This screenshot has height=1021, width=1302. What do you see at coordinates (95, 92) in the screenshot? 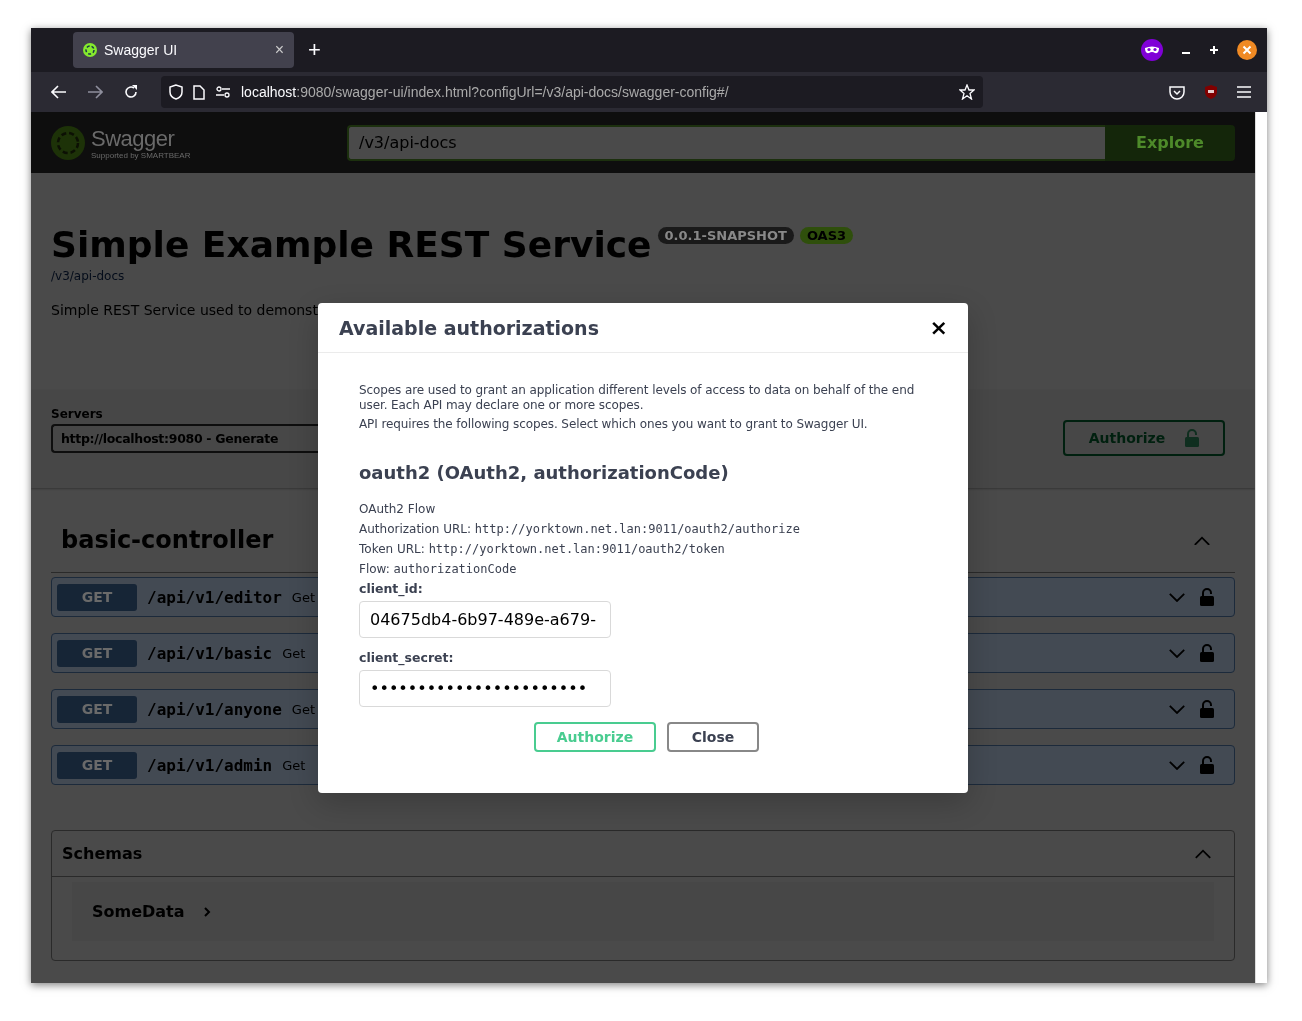
I see `forward-icon` at bounding box center [95, 92].